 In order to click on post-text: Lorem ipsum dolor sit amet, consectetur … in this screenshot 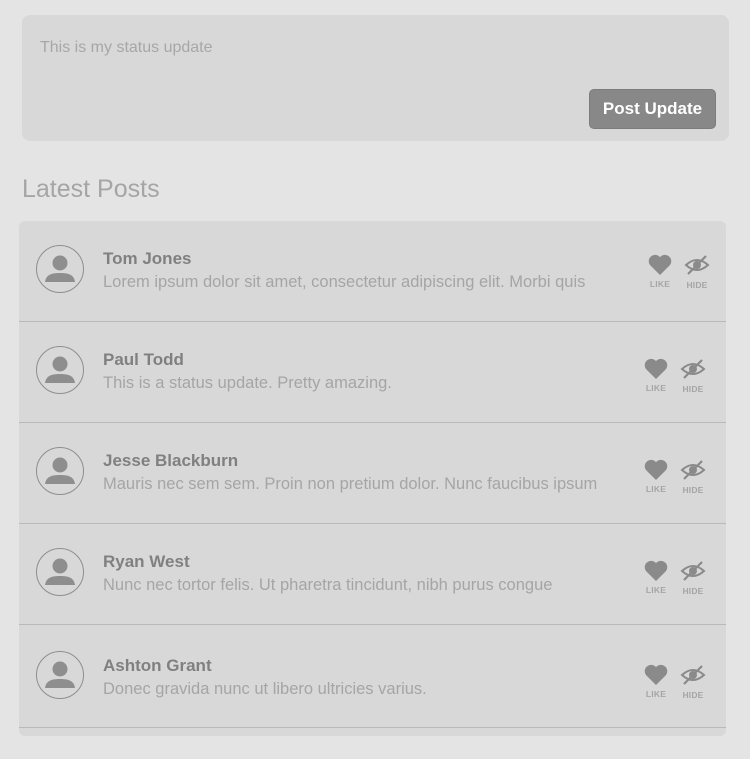, I will do `click(344, 282)`.